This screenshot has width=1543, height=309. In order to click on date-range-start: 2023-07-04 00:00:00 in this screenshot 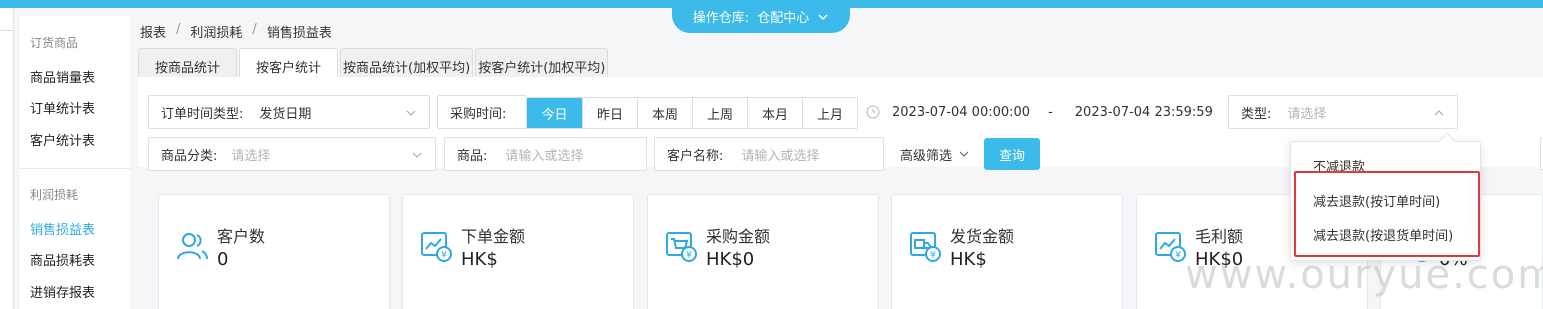, I will do `click(961, 112)`.